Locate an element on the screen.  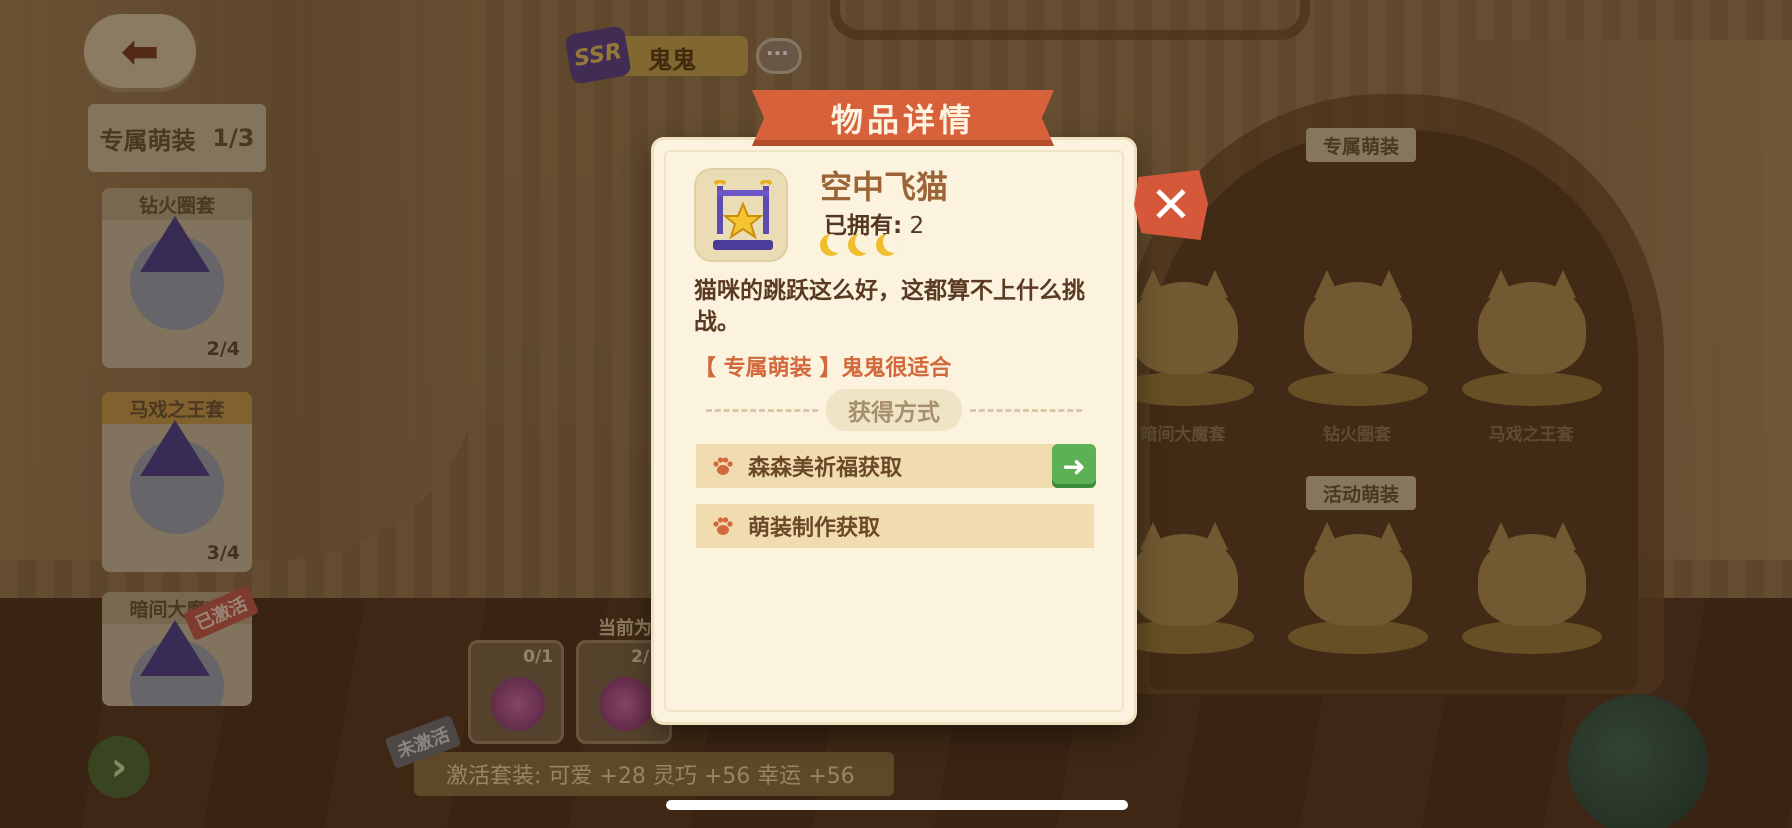
close-icon: ✕ is located at coordinates (1171, 205).